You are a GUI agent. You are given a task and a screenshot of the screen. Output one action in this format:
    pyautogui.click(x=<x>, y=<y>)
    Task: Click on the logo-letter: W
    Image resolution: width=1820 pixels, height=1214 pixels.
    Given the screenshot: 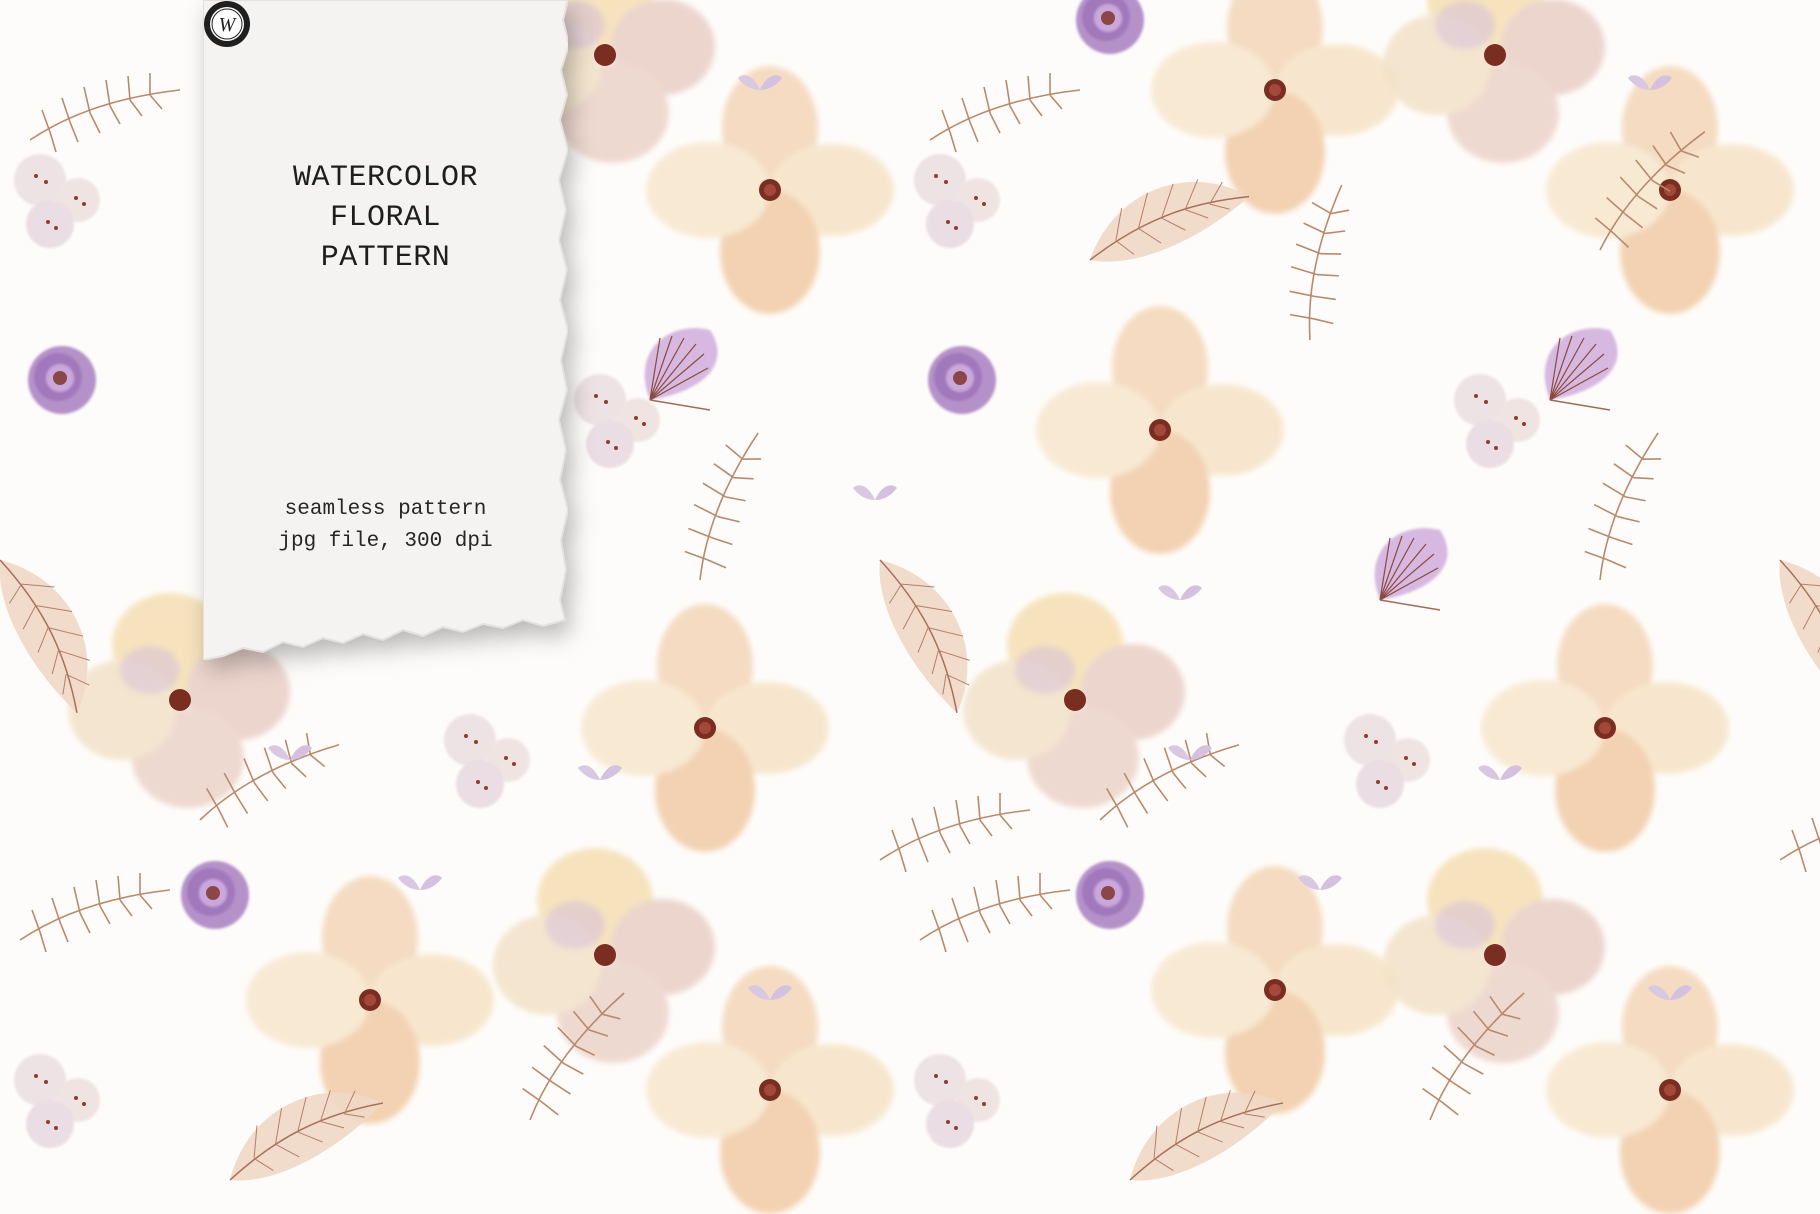 What is the action you would take?
    pyautogui.click(x=228, y=25)
    